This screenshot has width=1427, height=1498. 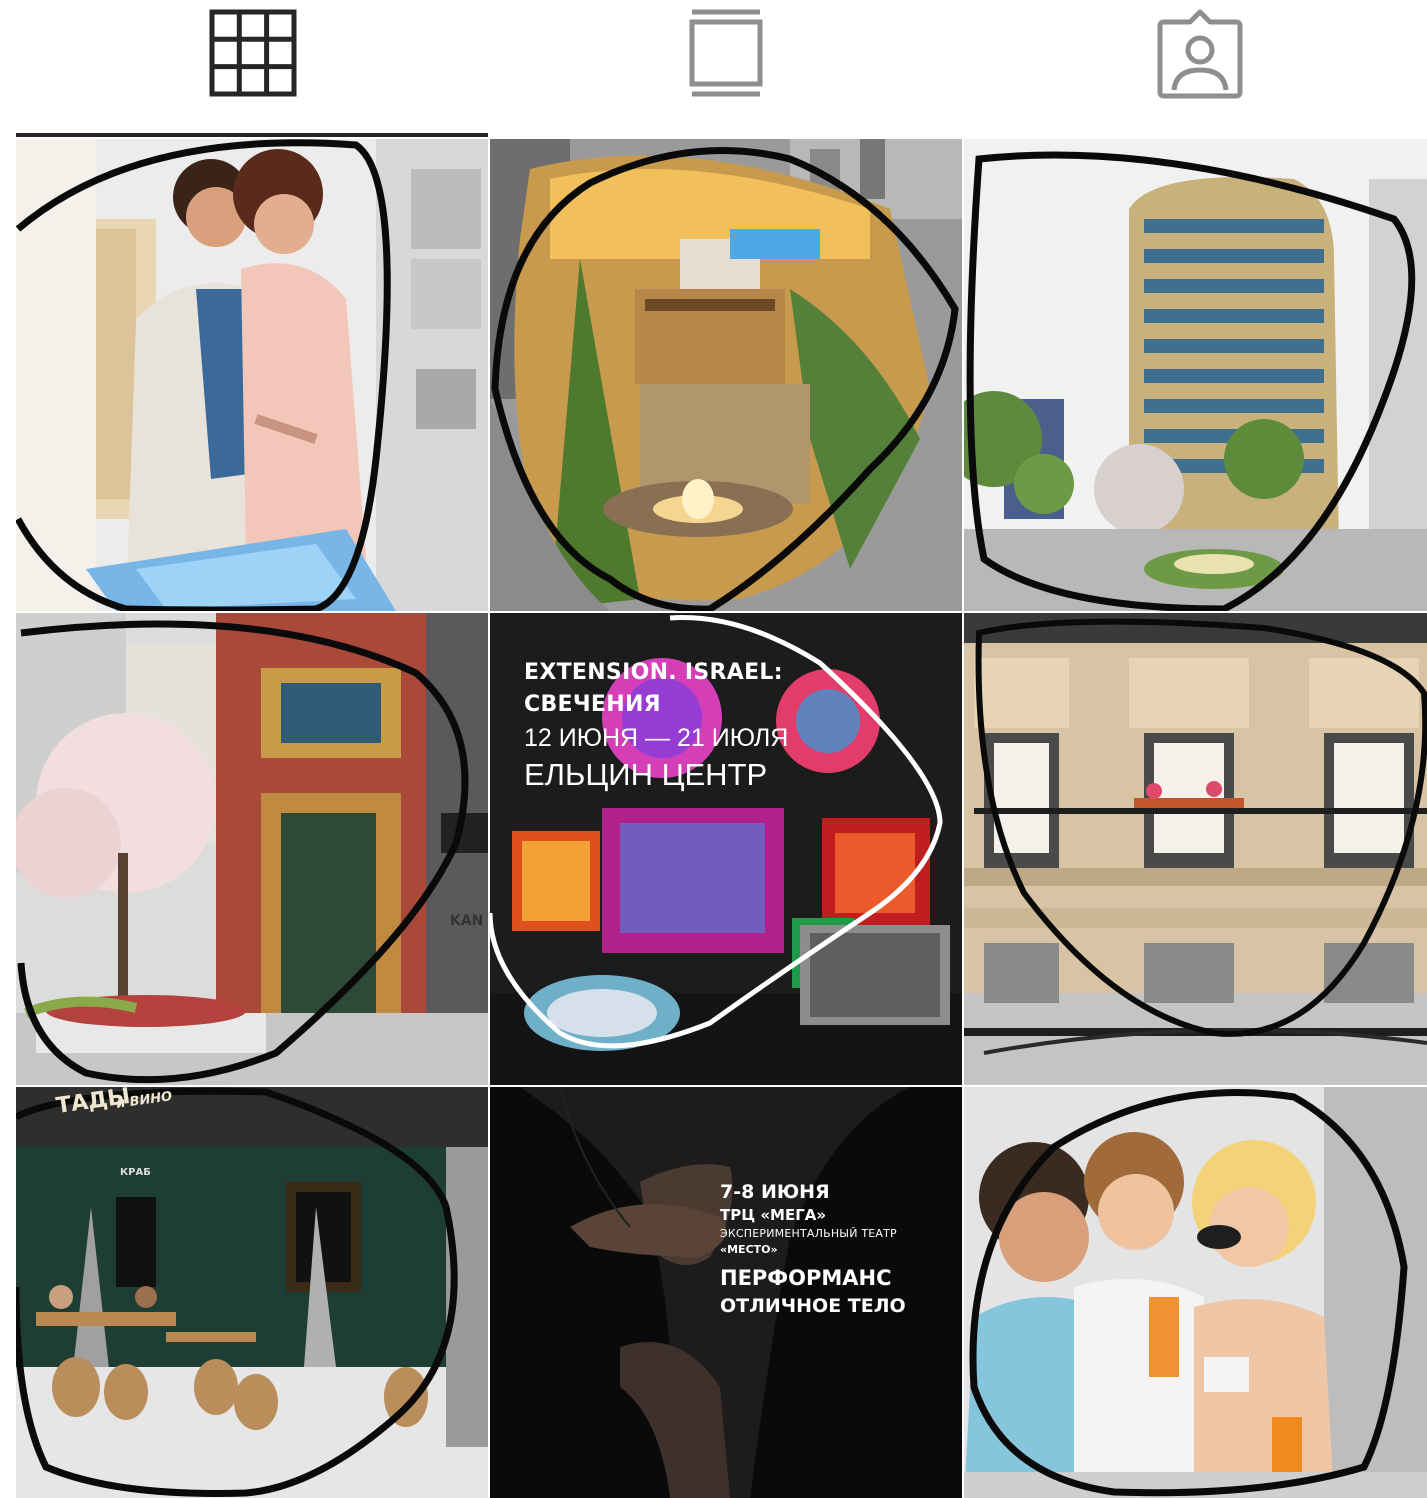 What do you see at coordinates (135, 1172) in the screenshot?
I see `cafe-board-text: КРАБ` at bounding box center [135, 1172].